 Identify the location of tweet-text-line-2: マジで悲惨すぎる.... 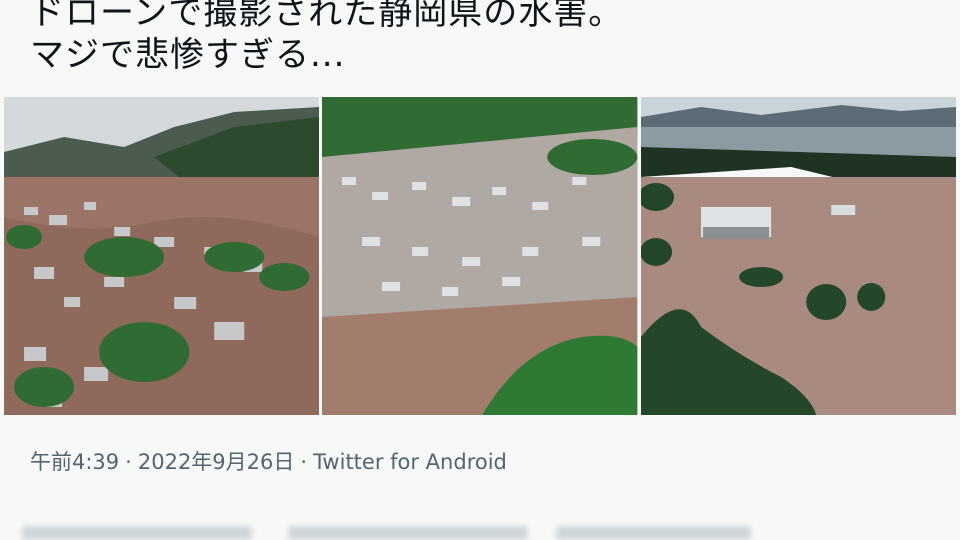
(188, 55).